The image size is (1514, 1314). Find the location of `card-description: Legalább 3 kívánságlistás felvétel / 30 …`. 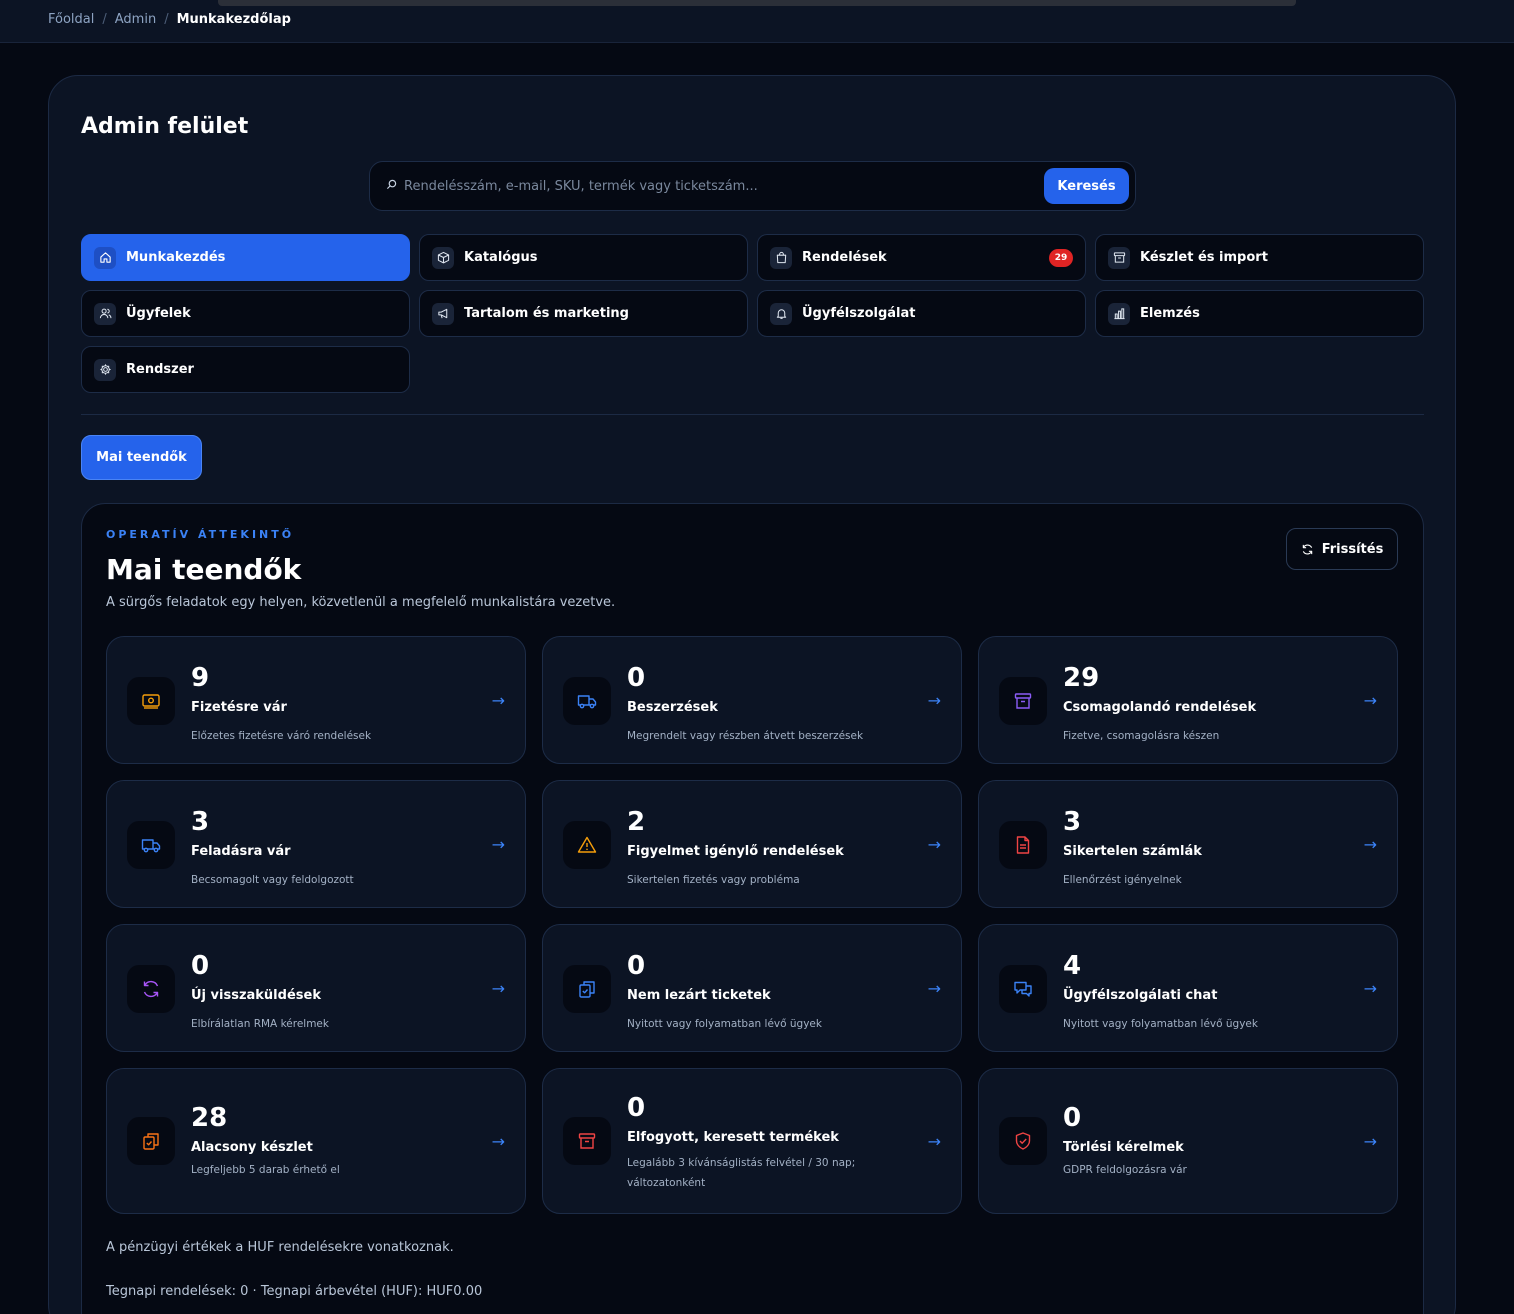

card-description: Legalább 3 kívánságlistás felvétel / 30 … is located at coordinates (741, 1173).